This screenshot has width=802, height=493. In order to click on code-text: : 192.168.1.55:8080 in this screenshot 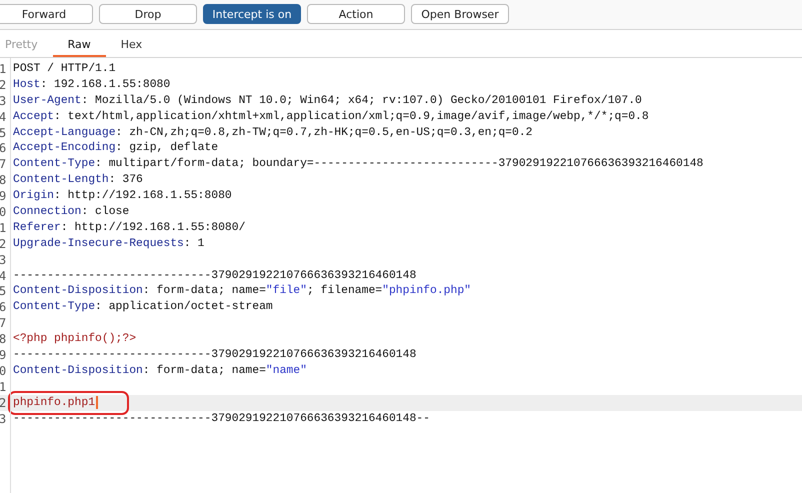, I will do `click(105, 84)`.